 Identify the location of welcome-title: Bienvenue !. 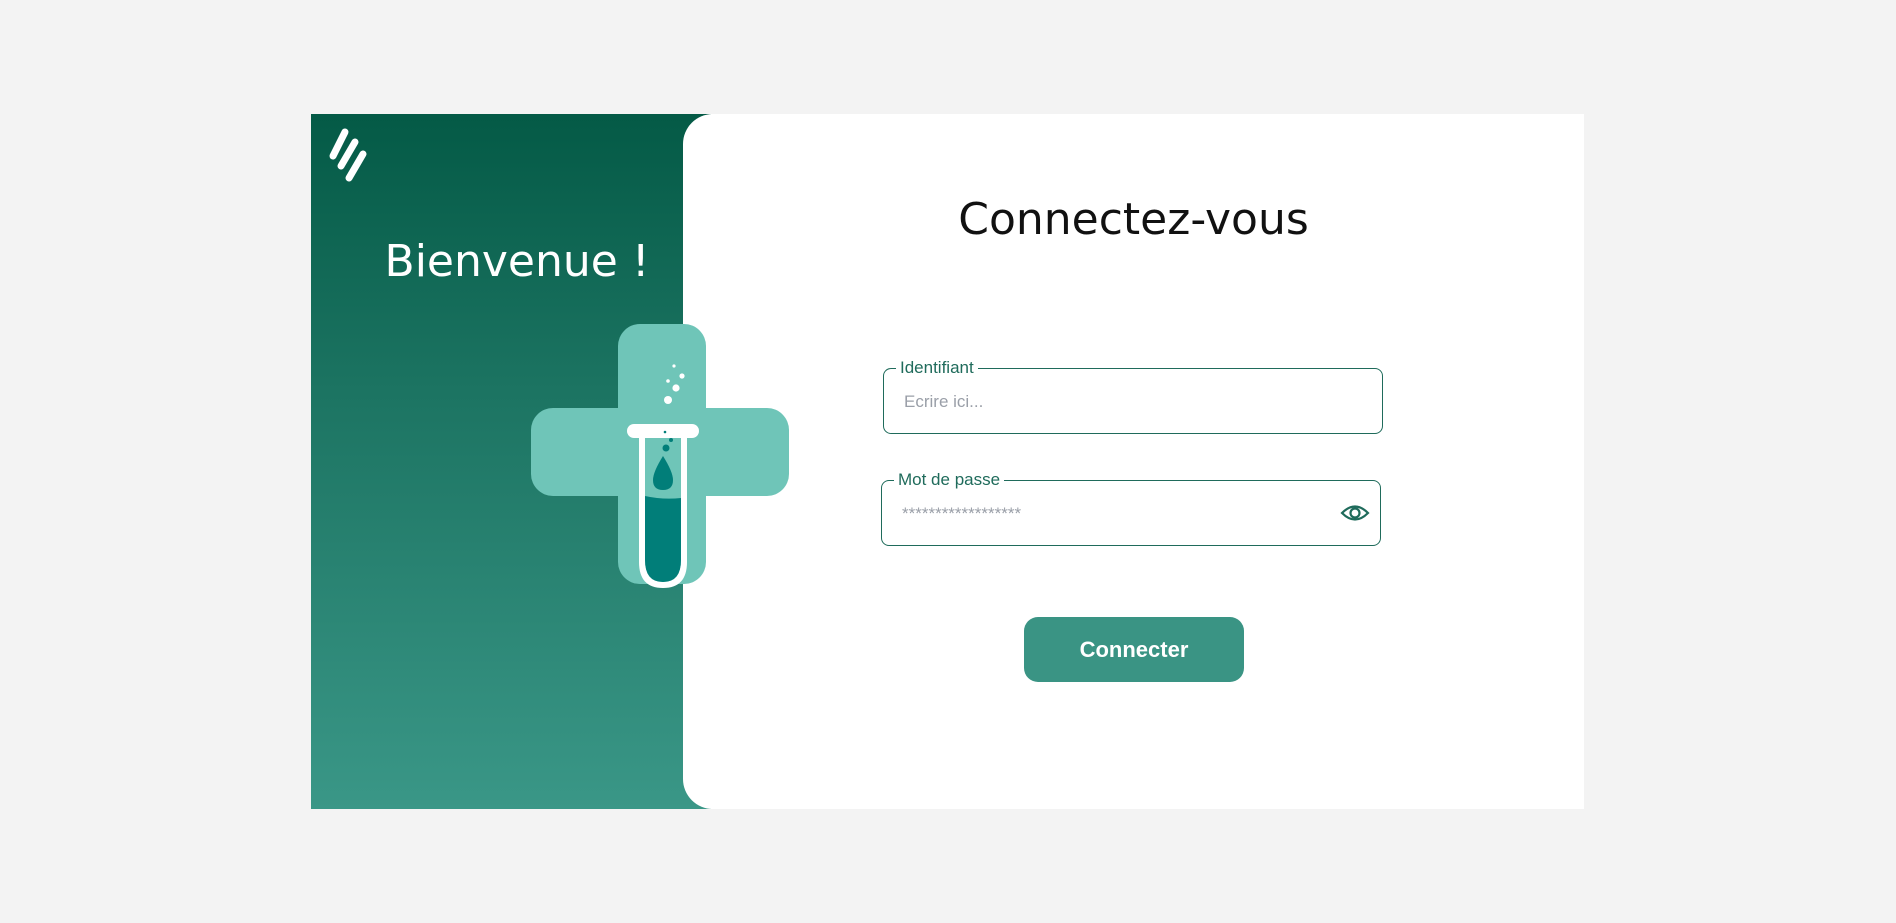
(517, 261).